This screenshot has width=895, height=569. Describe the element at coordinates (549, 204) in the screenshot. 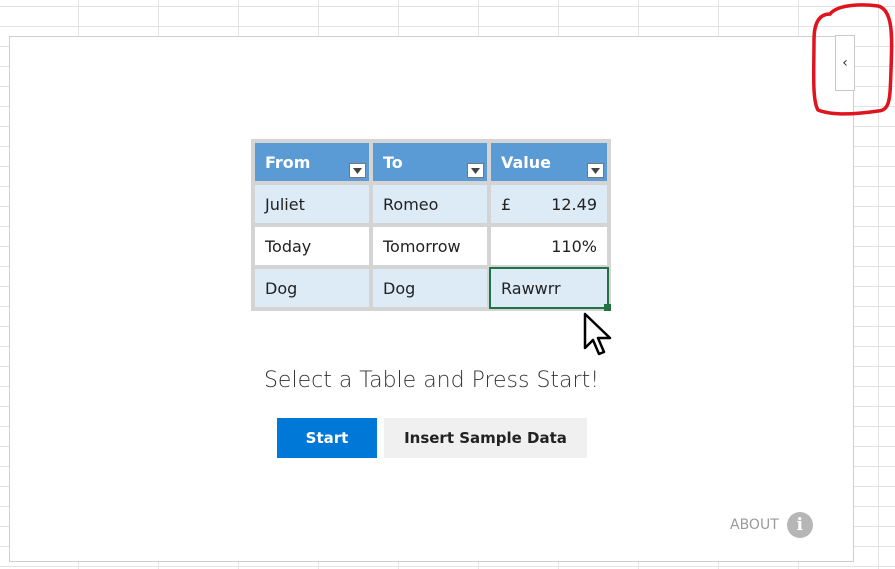

I see `cell-value: £ 12.49` at that location.